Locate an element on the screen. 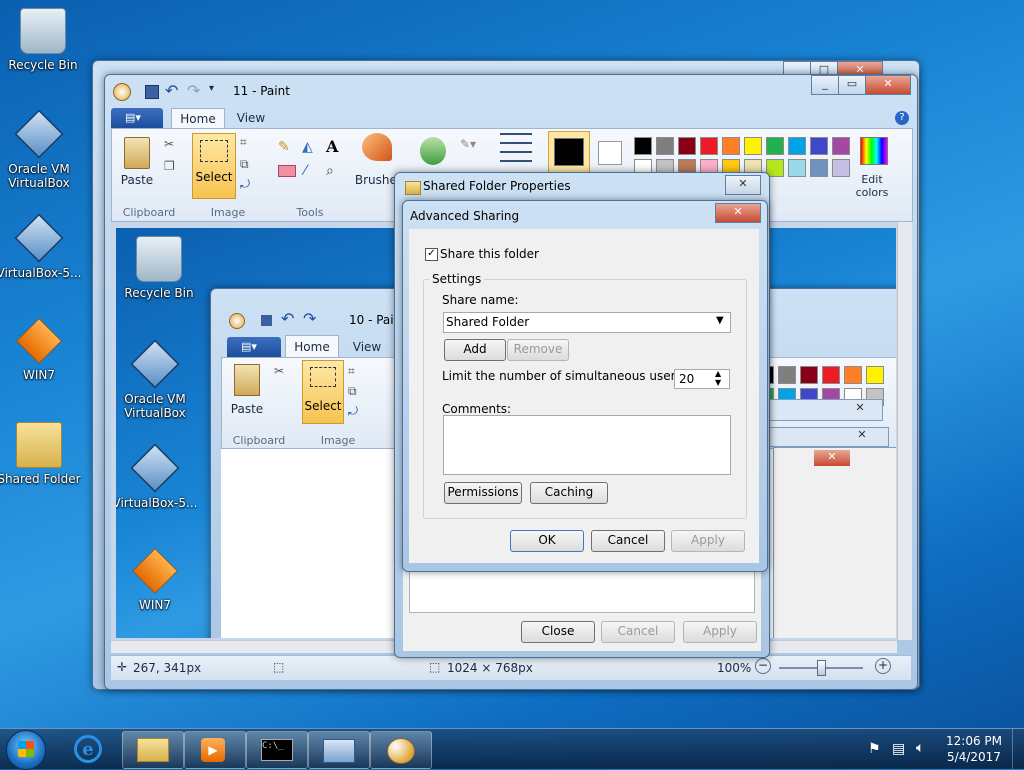 This screenshot has width=1024, height=770. canvas-icon-win7: WIN7 is located at coordinates (157, 580).